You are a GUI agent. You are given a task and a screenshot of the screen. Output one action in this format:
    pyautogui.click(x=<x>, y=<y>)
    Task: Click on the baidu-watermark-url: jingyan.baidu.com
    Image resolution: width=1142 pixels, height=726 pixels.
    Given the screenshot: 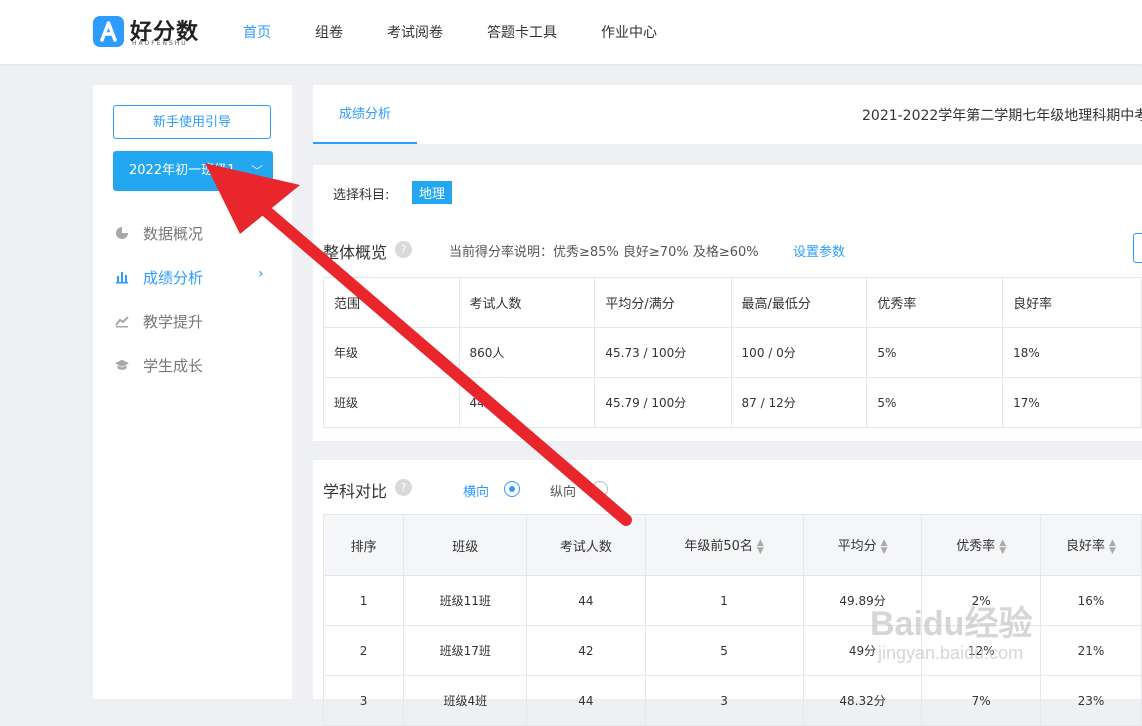 What is the action you would take?
    pyautogui.click(x=951, y=653)
    